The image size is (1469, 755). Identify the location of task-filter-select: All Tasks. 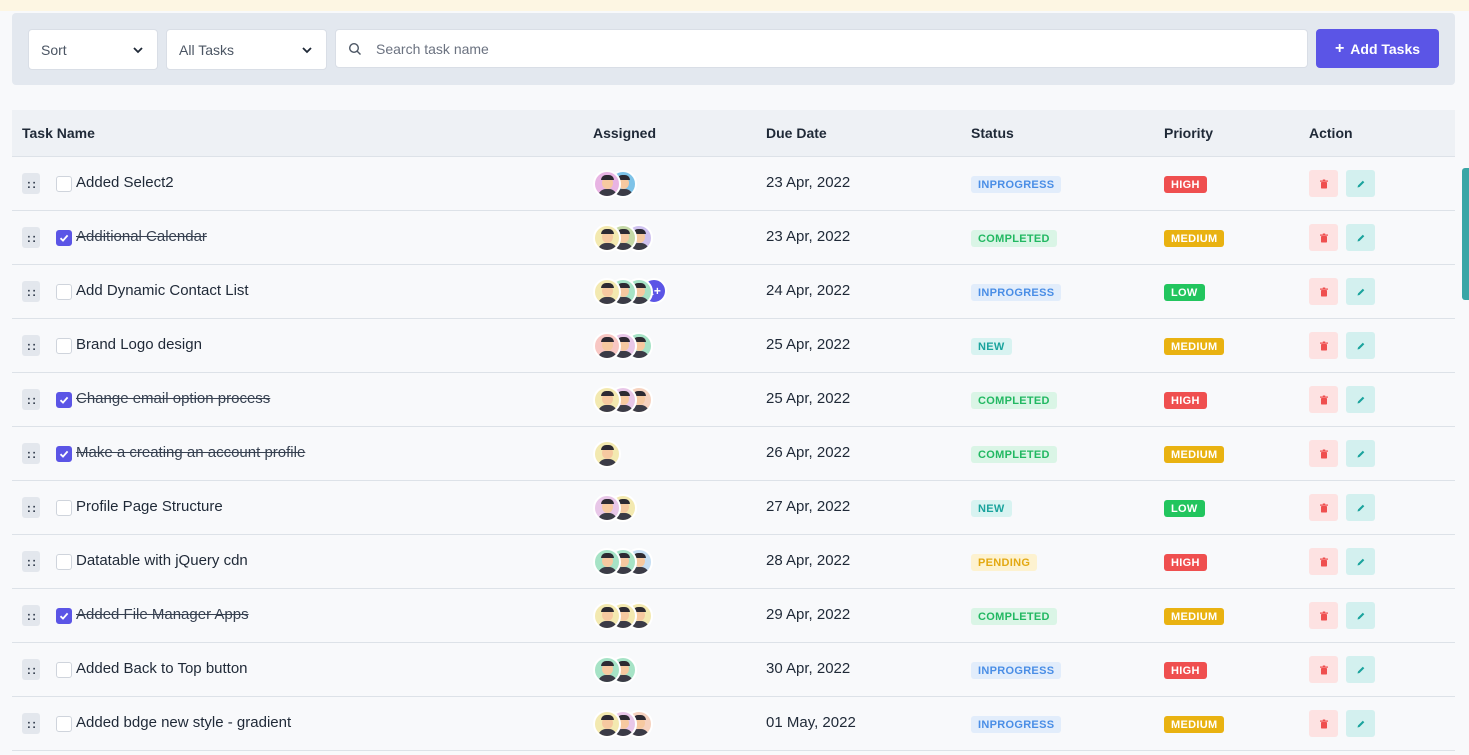
(246, 49).